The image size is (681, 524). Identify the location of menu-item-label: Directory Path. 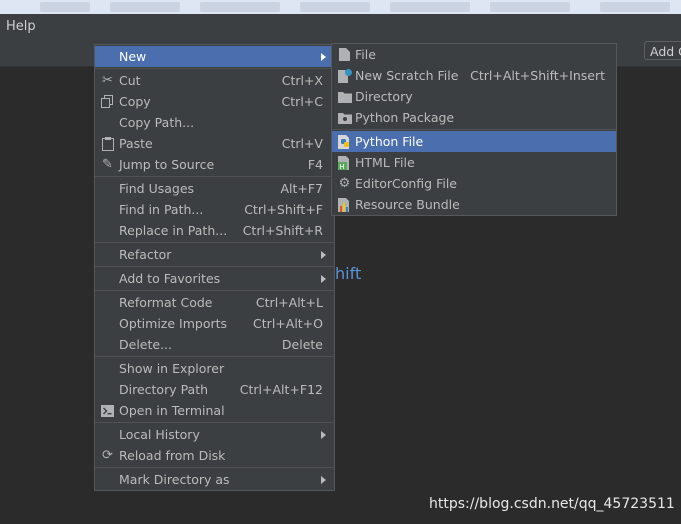
(164, 389).